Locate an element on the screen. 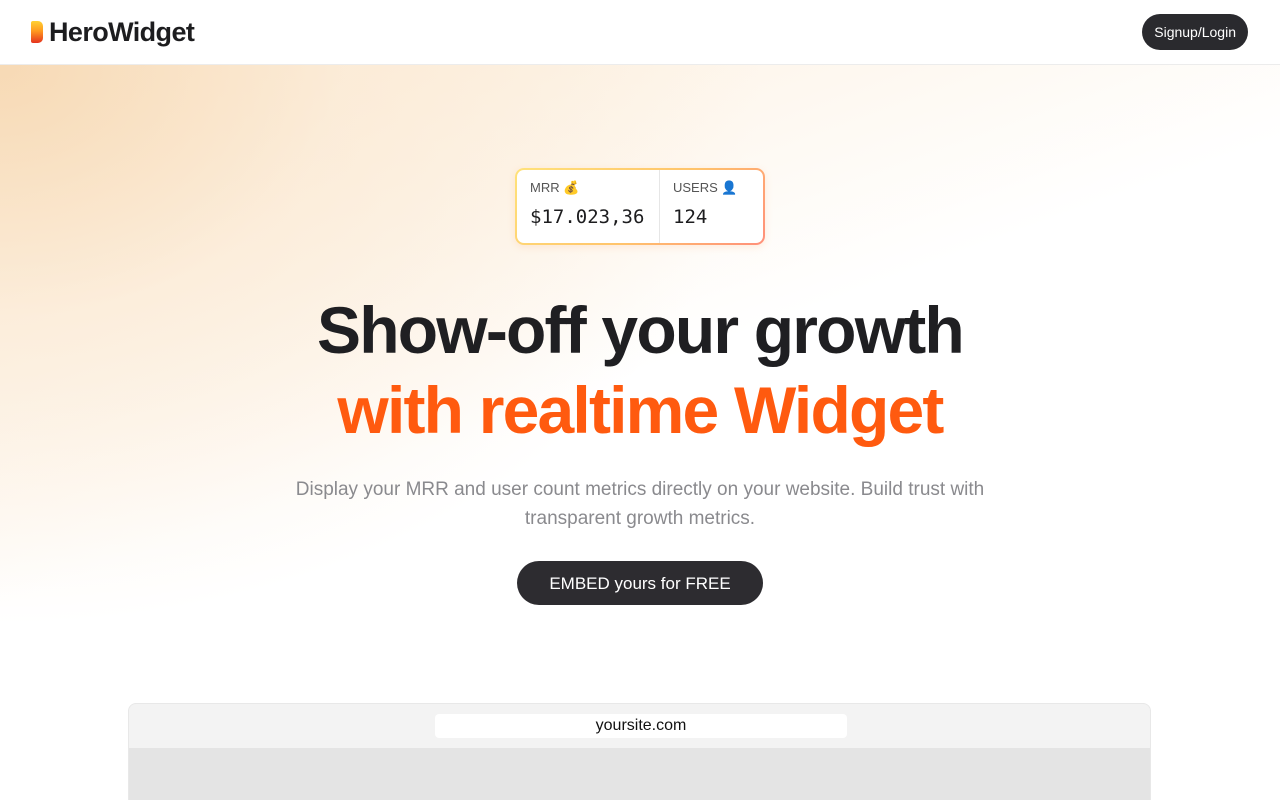 The height and width of the screenshot is (800, 1280). logo-mark-icon is located at coordinates (37, 32).